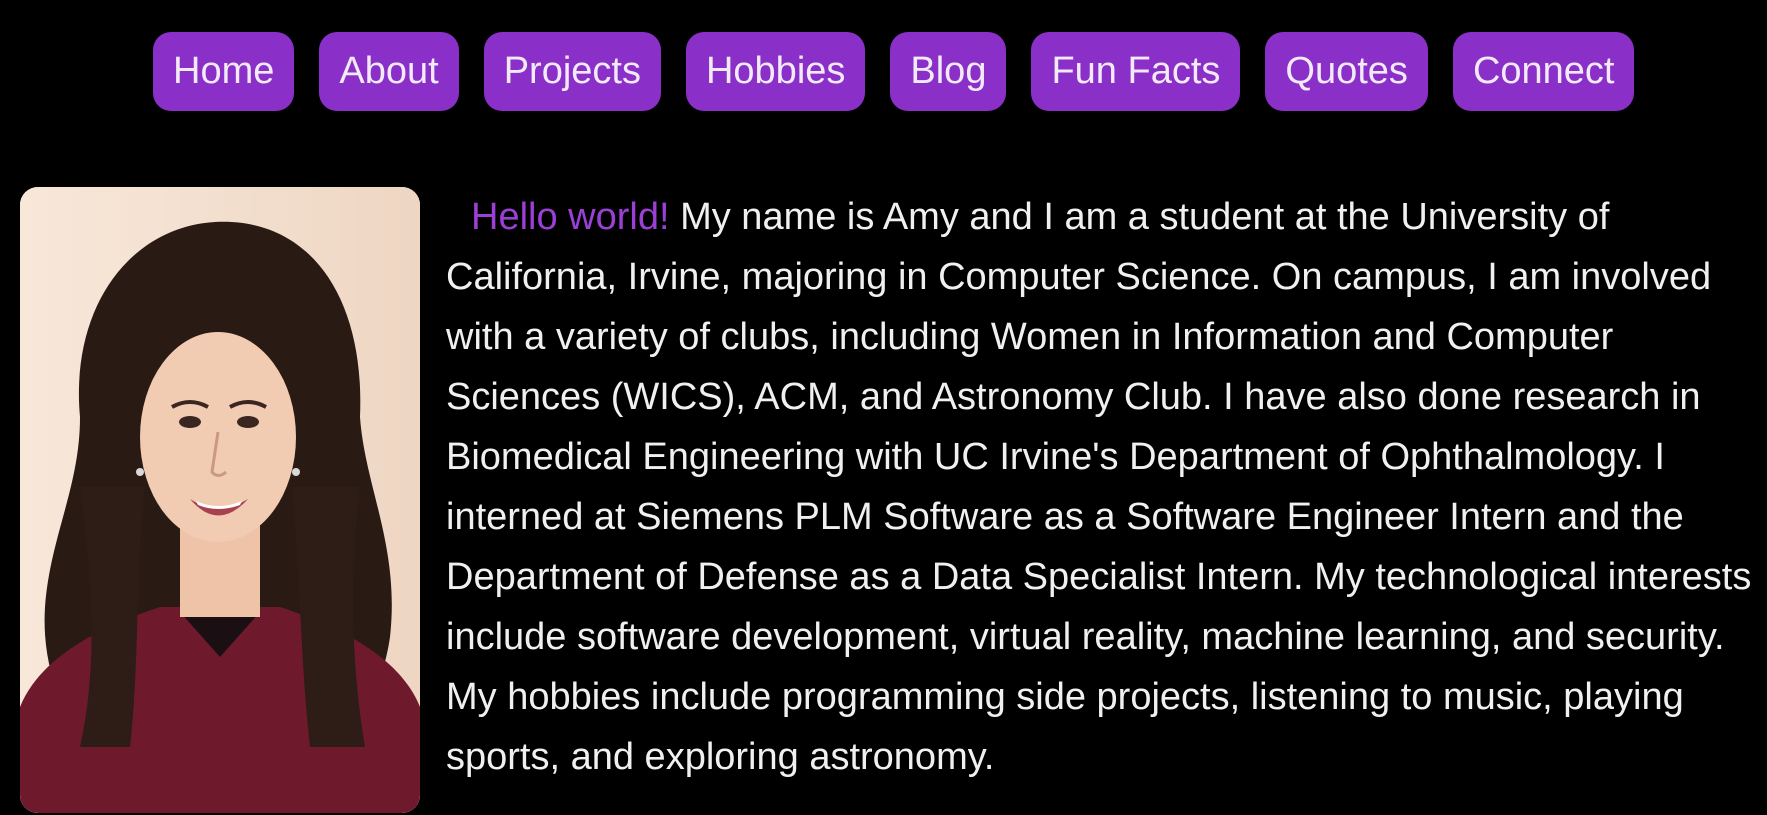 The width and height of the screenshot is (1767, 815). What do you see at coordinates (1346, 71) in the screenshot?
I see `nav-quotes-button: Quotes` at bounding box center [1346, 71].